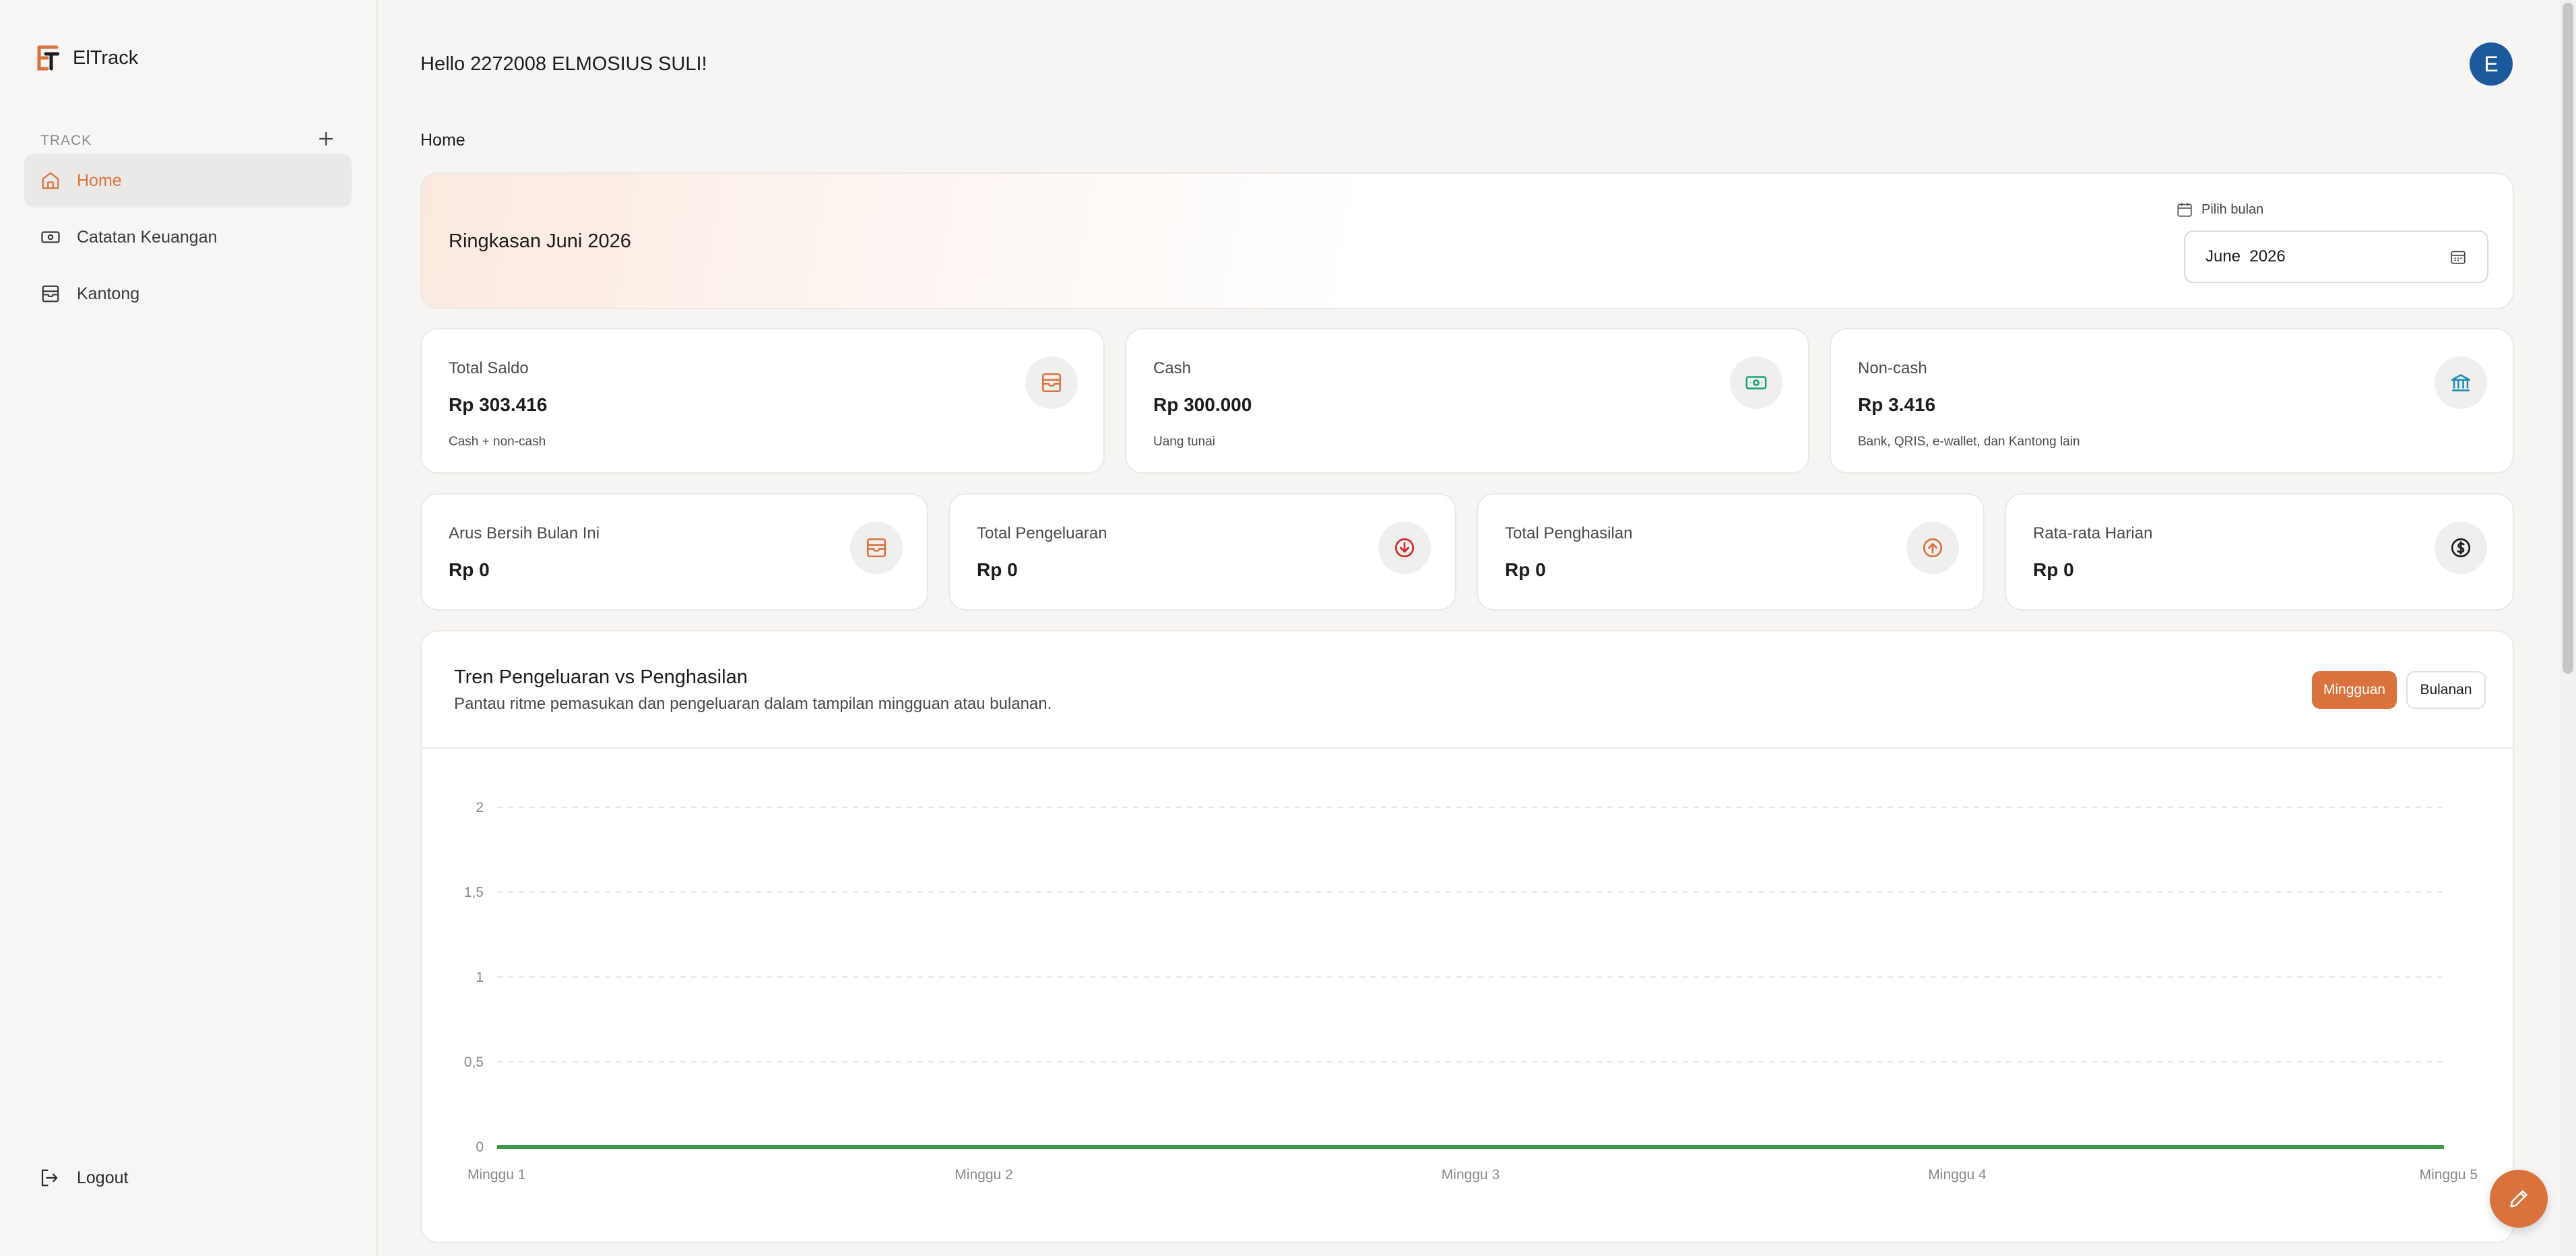 The height and width of the screenshot is (1256, 2576). I want to click on arrow-up-circle-icon, so click(1932, 548).